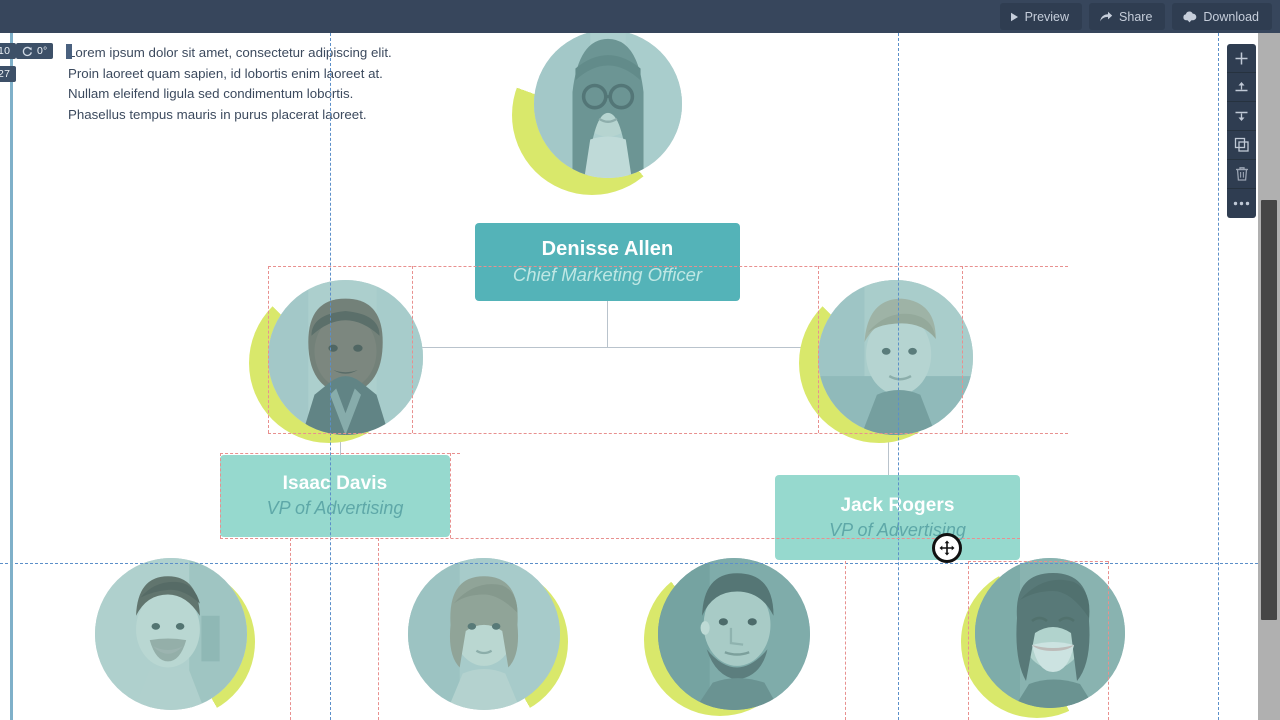  What do you see at coordinates (607, 249) in the screenshot?
I see `org-card-cmo-name: Denisse Allen` at bounding box center [607, 249].